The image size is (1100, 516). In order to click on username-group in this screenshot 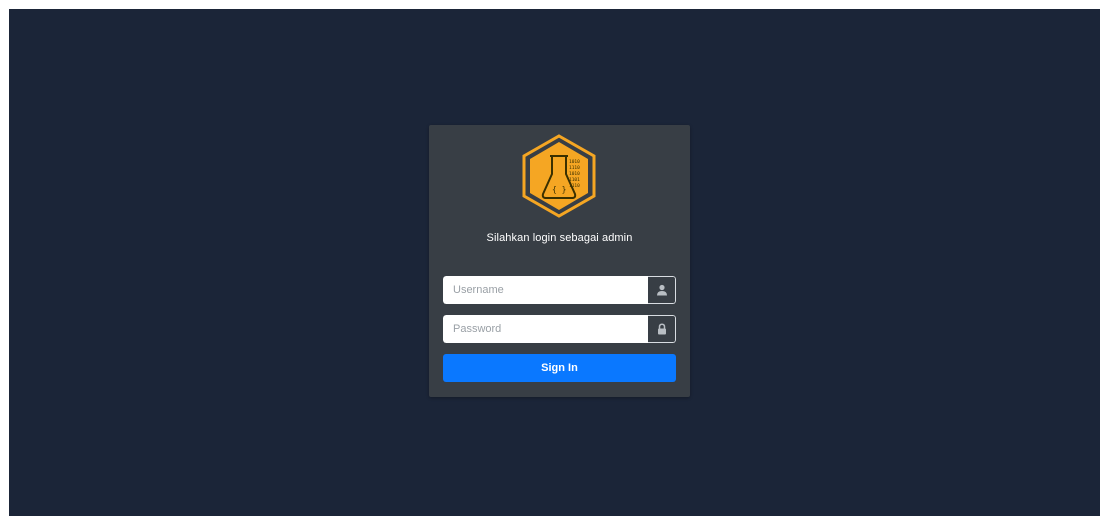, I will do `click(559, 290)`.